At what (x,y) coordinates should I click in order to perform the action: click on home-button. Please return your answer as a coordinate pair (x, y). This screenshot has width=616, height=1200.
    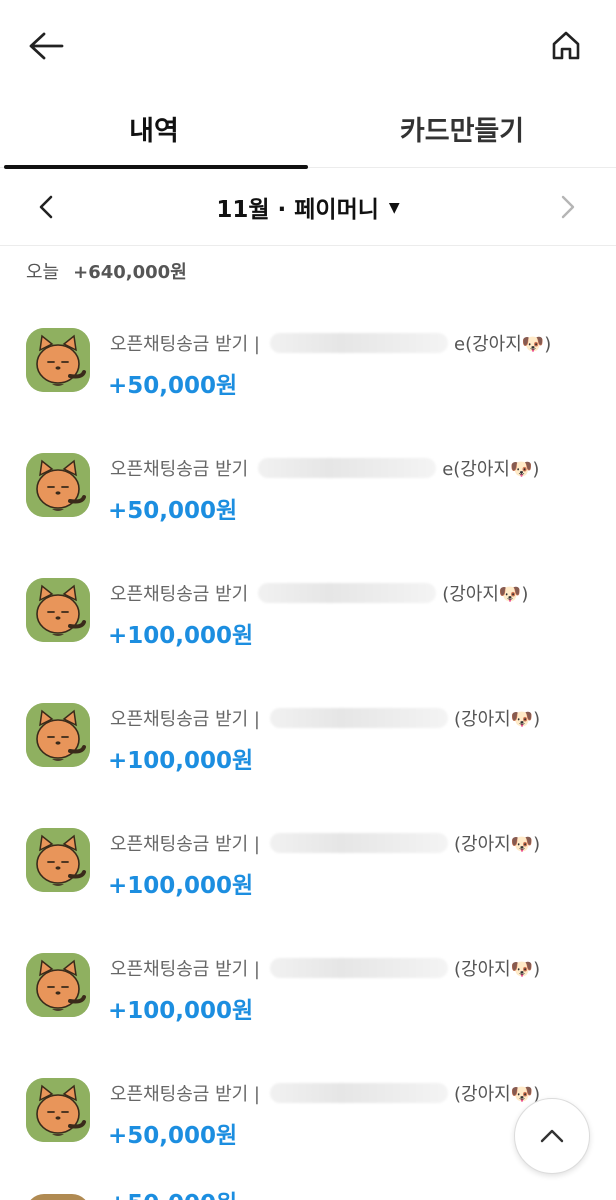
    Looking at the image, I should click on (566, 46).